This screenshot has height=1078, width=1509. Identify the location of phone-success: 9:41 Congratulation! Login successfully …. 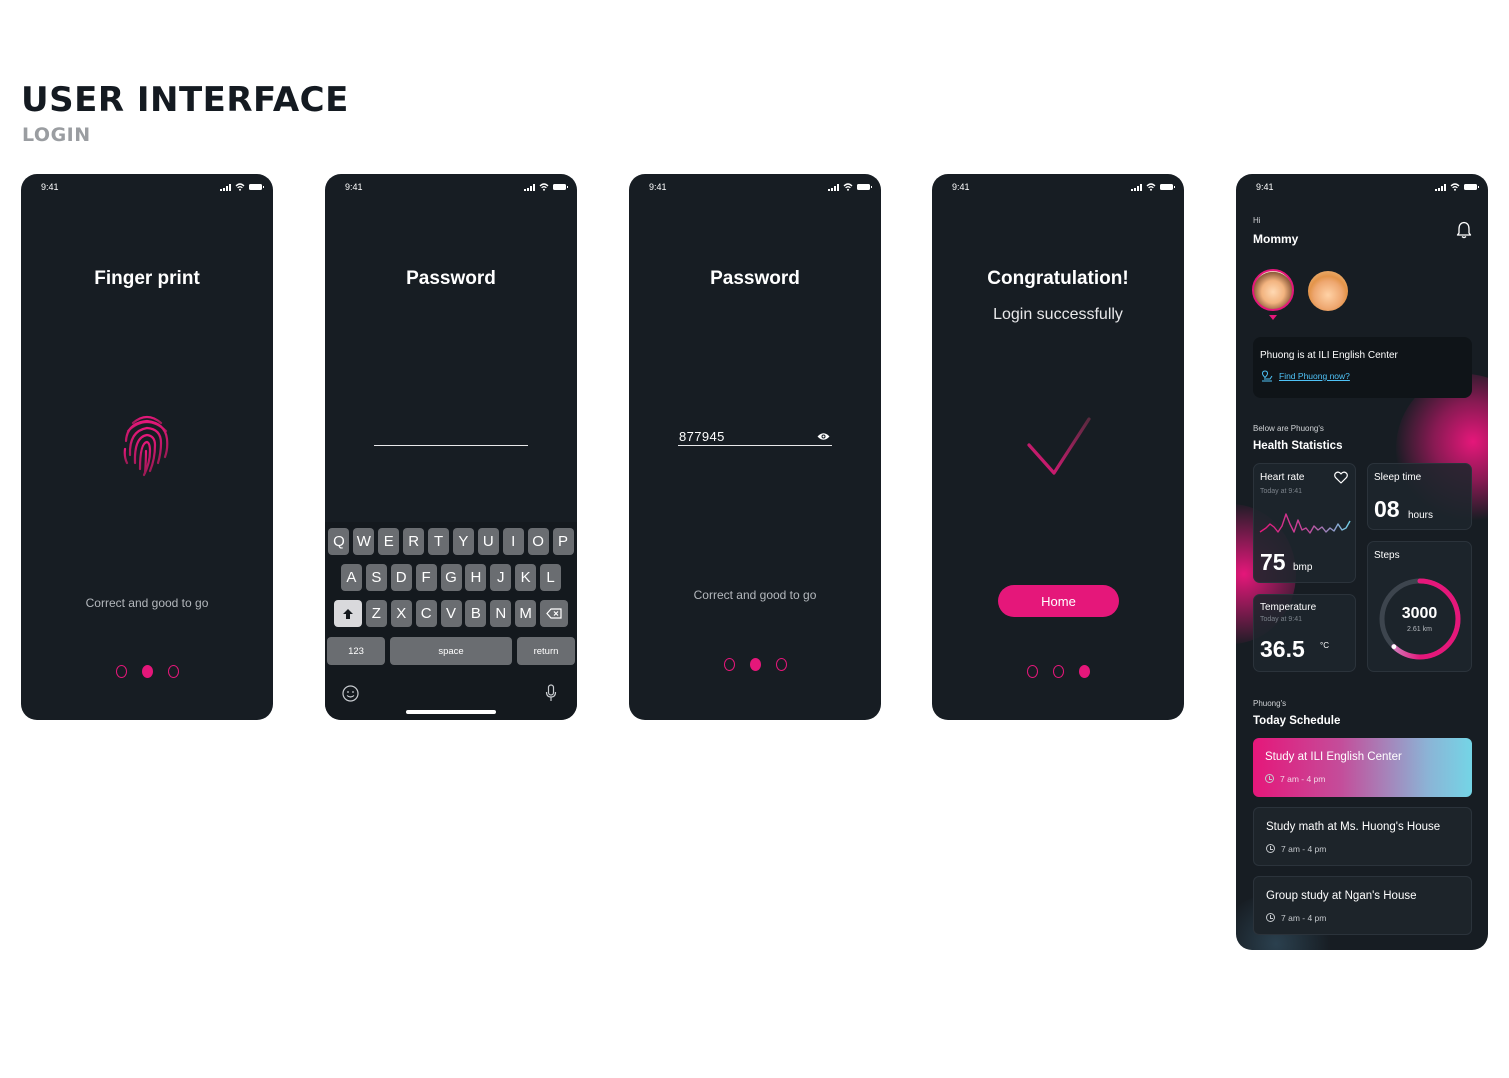
(1058, 447).